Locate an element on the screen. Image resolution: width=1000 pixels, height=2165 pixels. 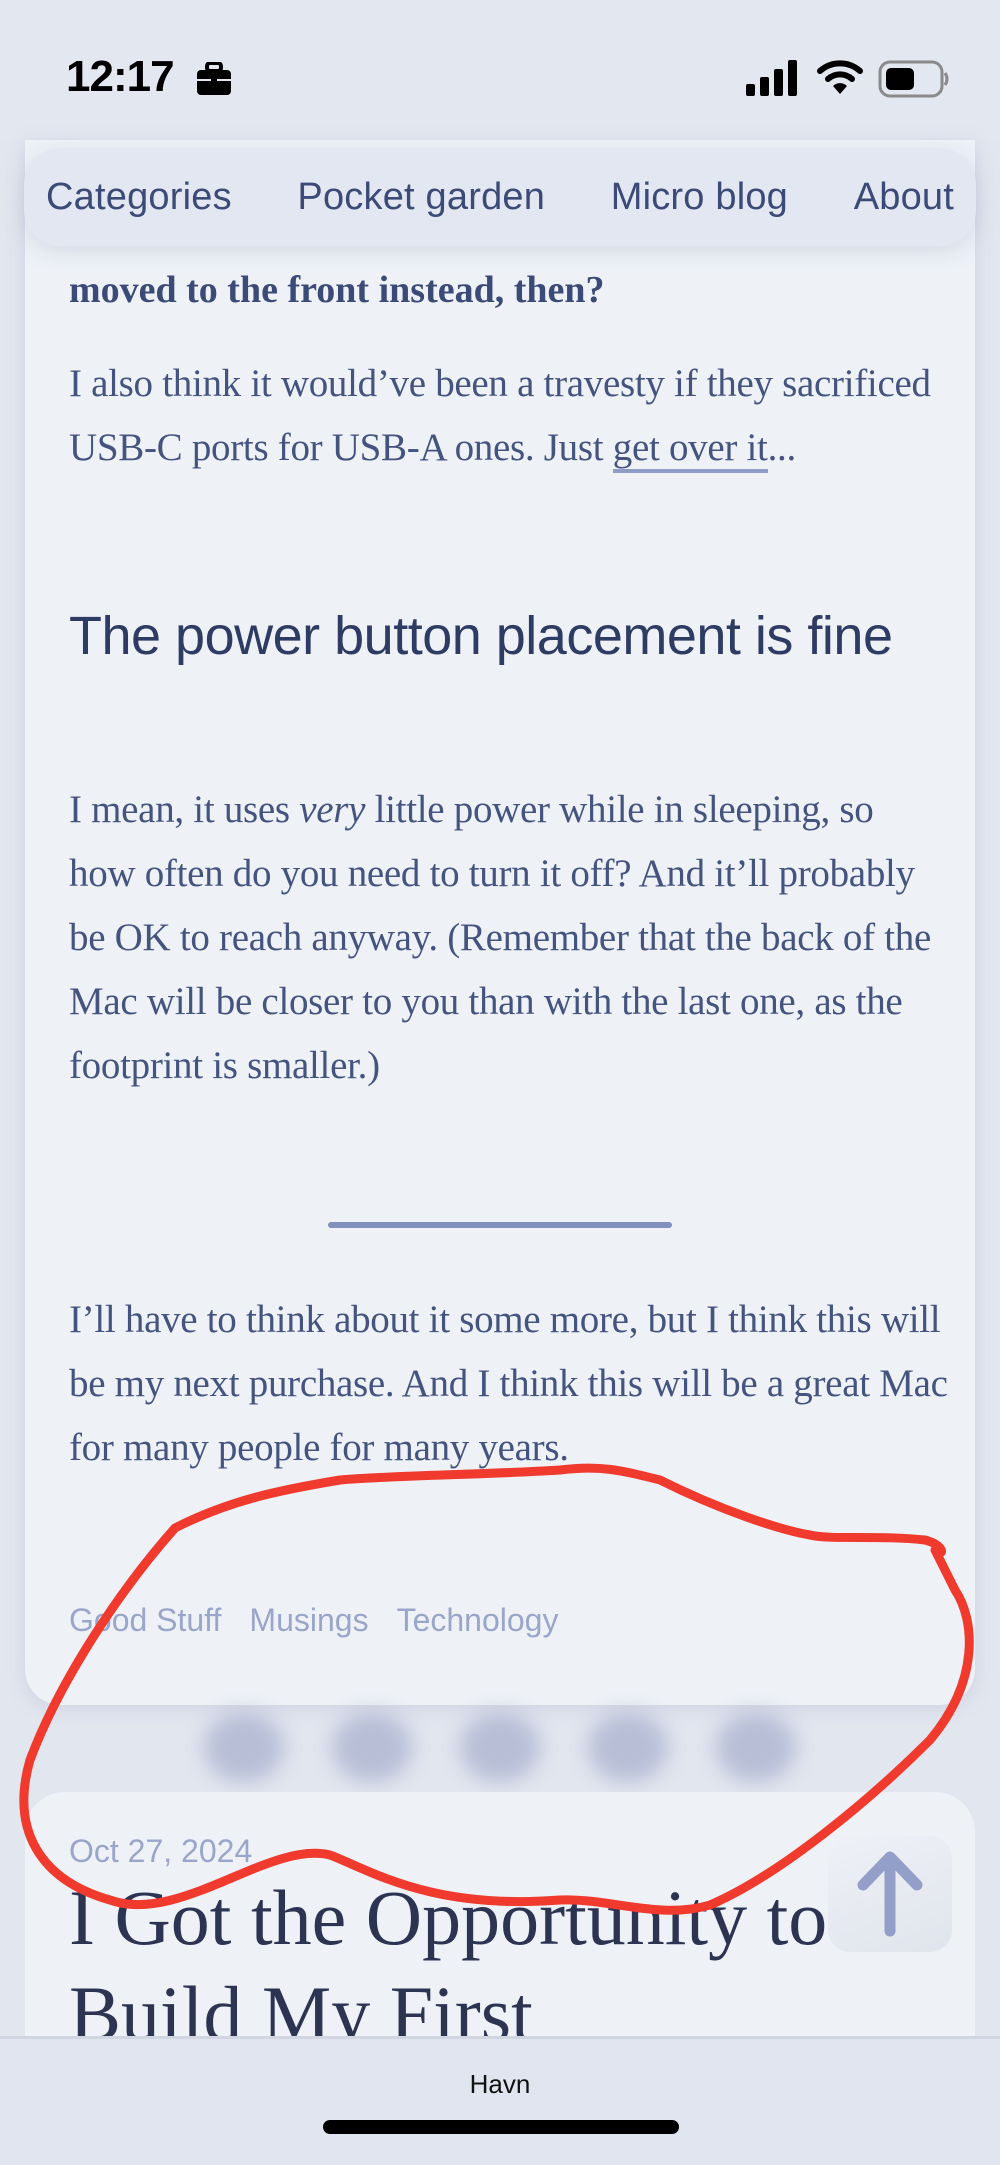
blurred-separator is located at coordinates (500, 1747).